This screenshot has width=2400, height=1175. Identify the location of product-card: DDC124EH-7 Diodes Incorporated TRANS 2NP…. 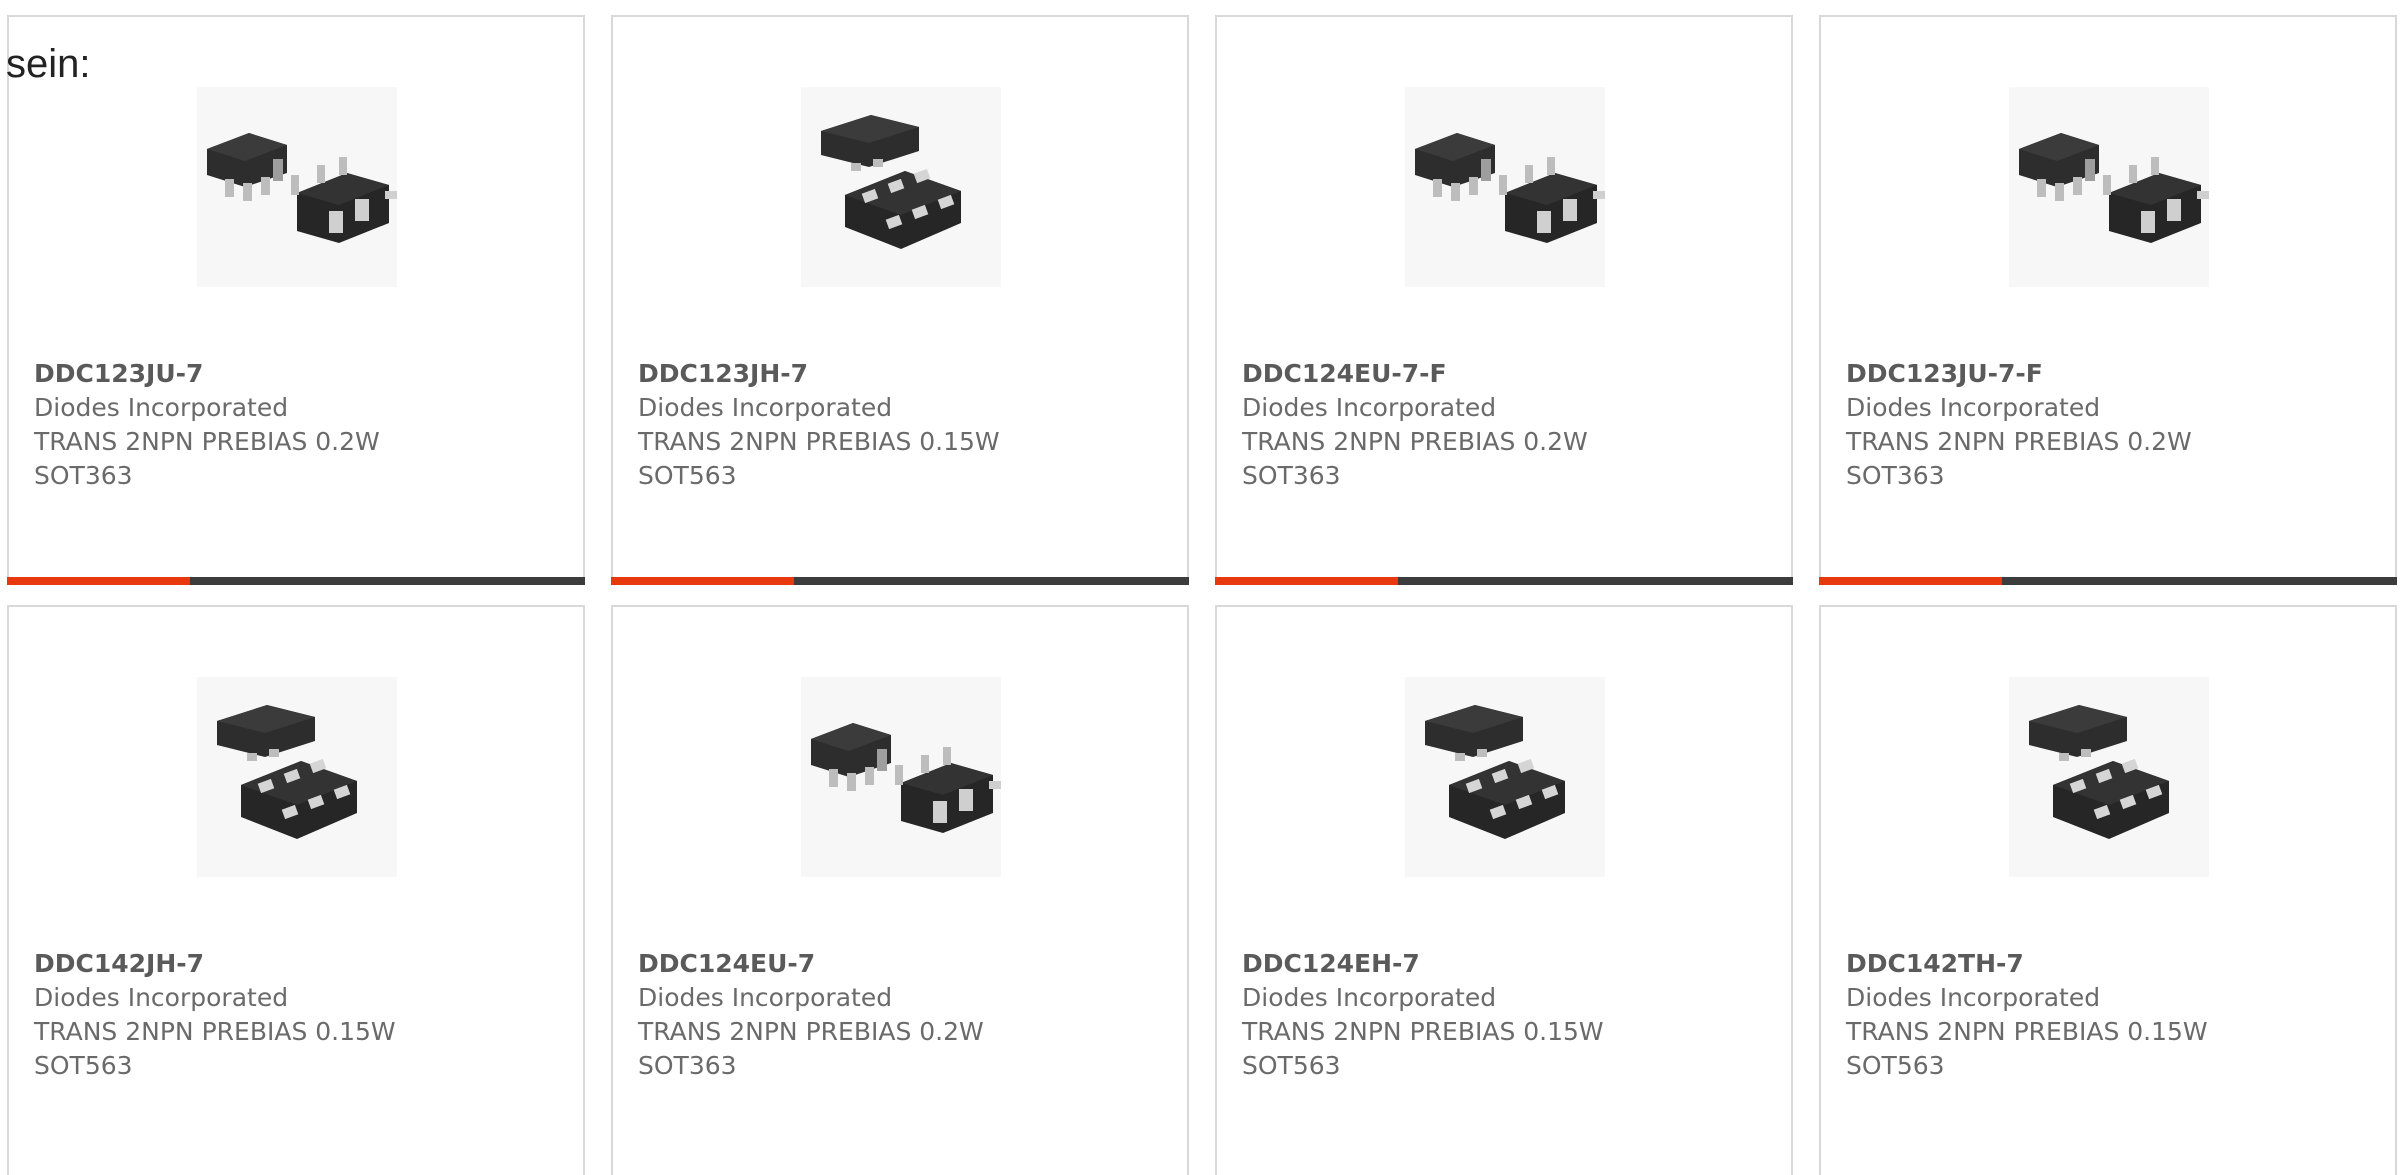
(1504, 890).